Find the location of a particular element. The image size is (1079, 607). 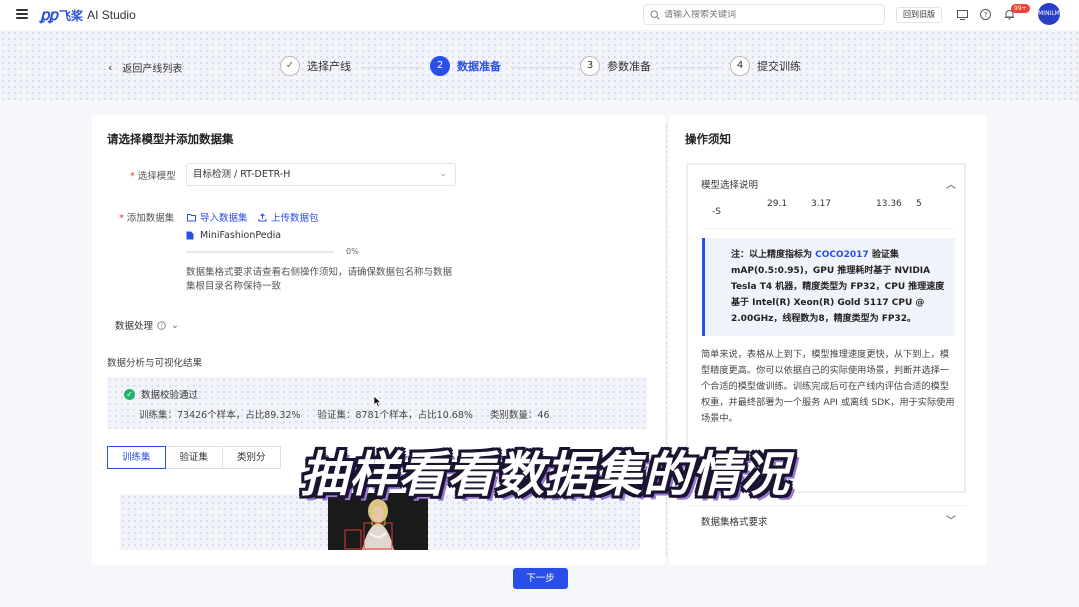

check-icon: ✓ is located at coordinates (290, 66).